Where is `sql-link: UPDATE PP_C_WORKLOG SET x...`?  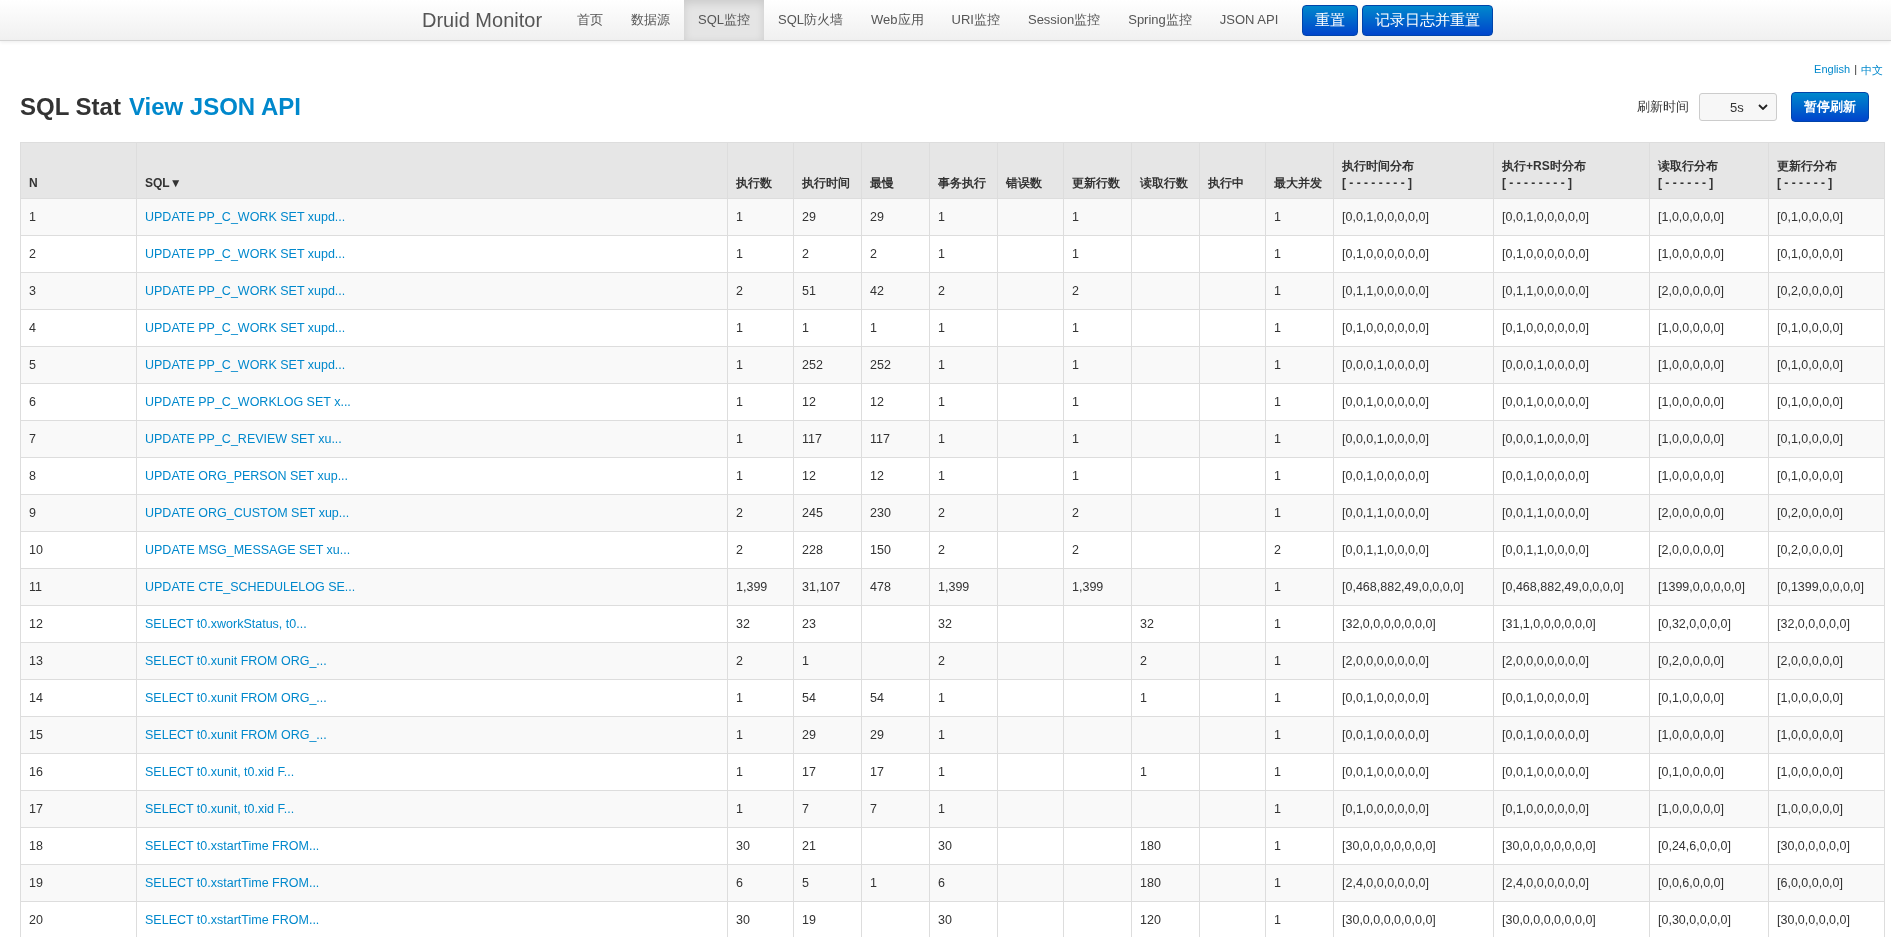 sql-link: UPDATE PP_C_WORKLOG SET x... is located at coordinates (248, 402).